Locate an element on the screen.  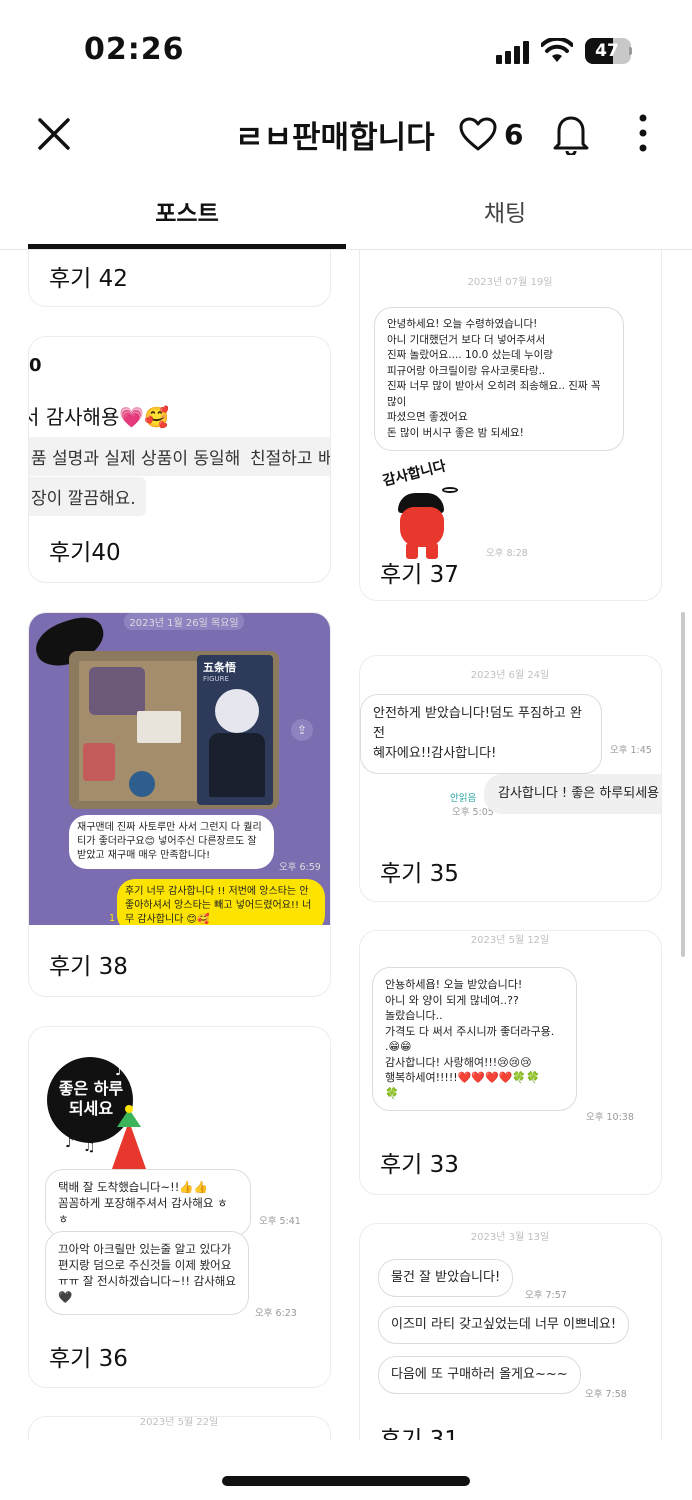
card-caption: 후기 37 is located at coordinates (419, 575).